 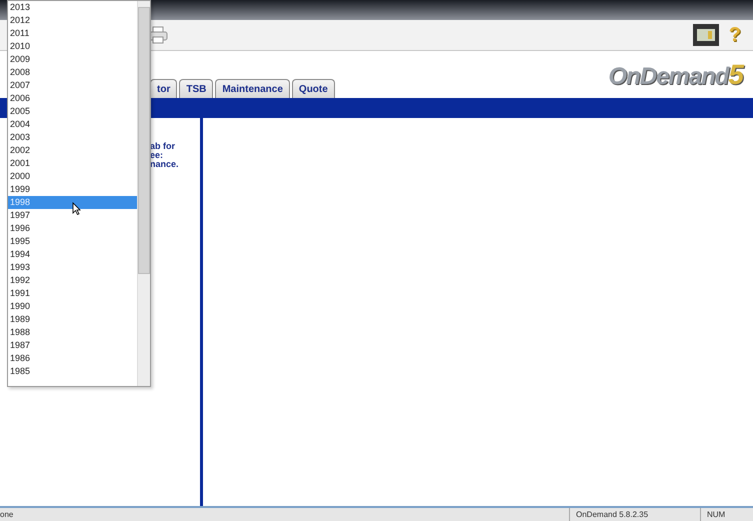 What do you see at coordinates (72, 189) in the screenshot?
I see `year-option: 1999` at bounding box center [72, 189].